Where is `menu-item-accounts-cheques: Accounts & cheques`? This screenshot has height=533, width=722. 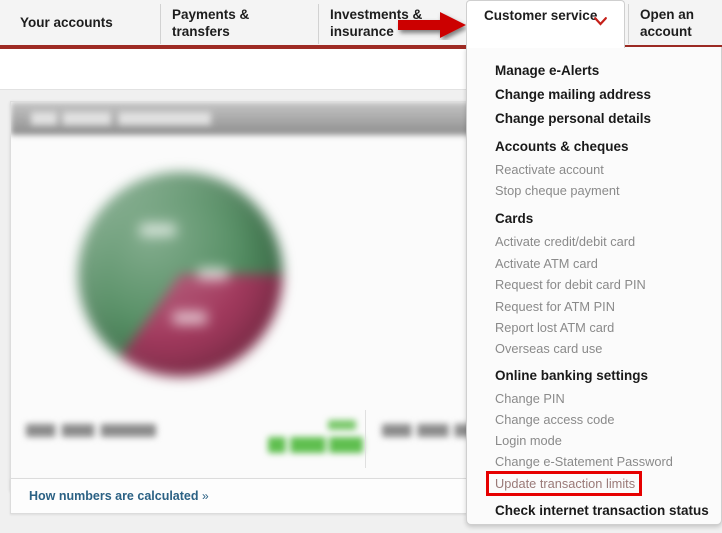 menu-item-accounts-cheques: Accounts & cheques is located at coordinates (562, 146).